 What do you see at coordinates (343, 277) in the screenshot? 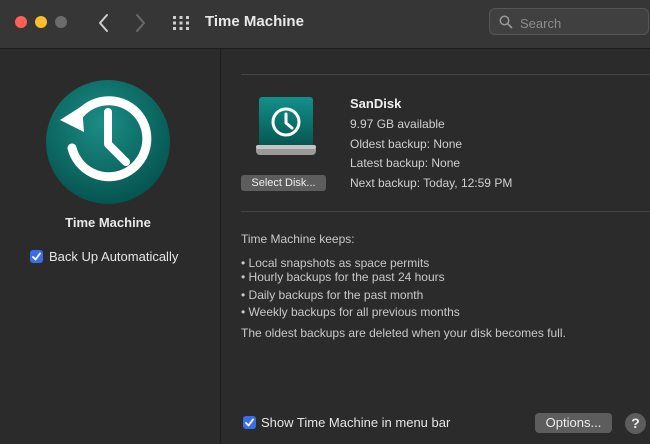
I see `keeps-item: • Hourly backups for the past 24 hours` at bounding box center [343, 277].